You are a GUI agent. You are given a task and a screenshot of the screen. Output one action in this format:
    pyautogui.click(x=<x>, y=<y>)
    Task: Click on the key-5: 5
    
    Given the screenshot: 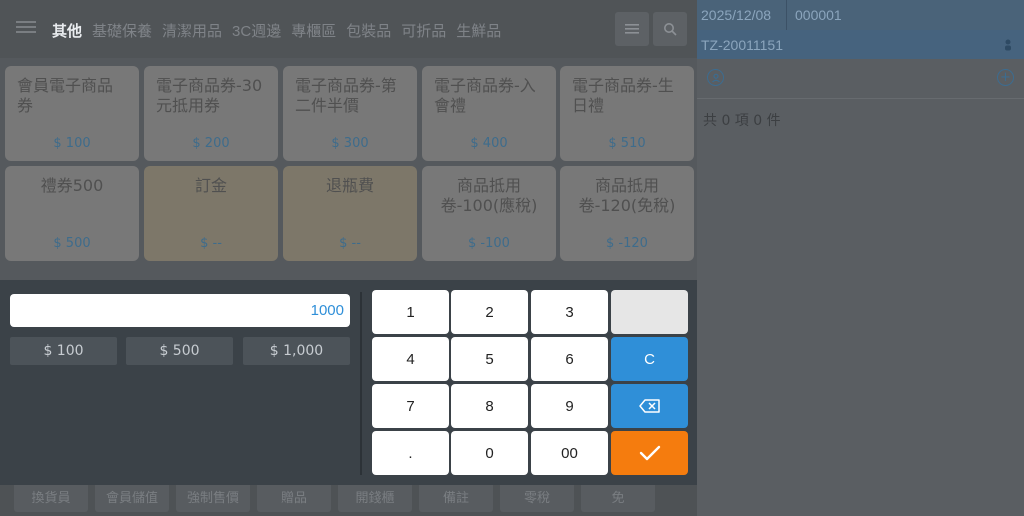 What is the action you would take?
    pyautogui.click(x=489, y=359)
    